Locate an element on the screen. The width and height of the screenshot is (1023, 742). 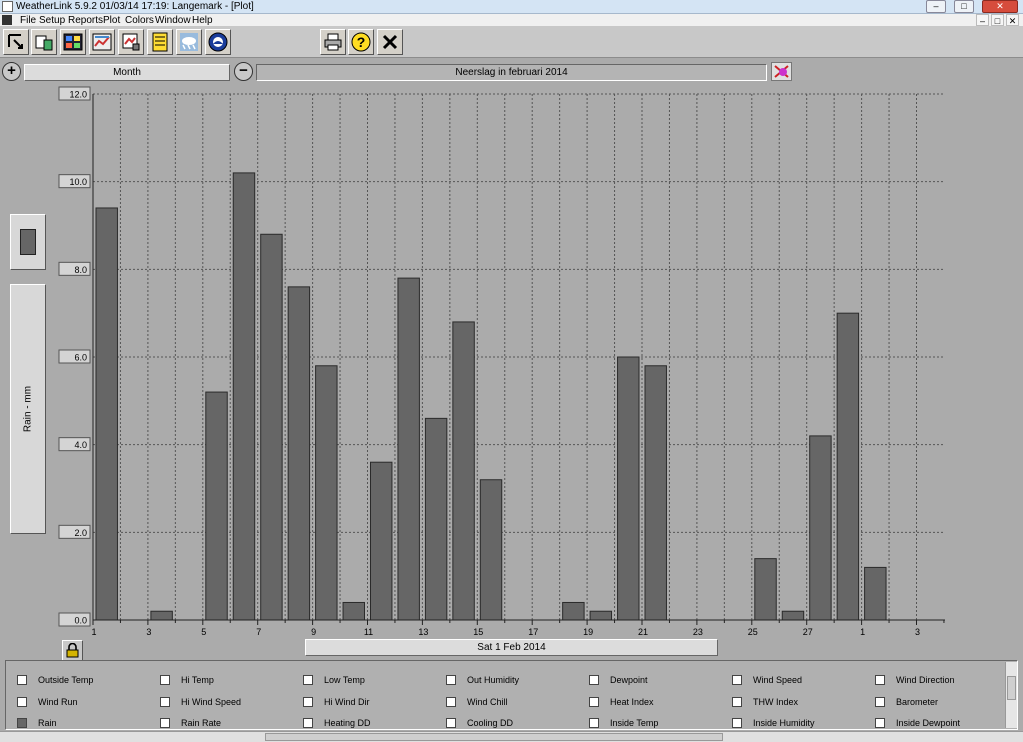
menu-help: Help is located at coordinates (202, 20).